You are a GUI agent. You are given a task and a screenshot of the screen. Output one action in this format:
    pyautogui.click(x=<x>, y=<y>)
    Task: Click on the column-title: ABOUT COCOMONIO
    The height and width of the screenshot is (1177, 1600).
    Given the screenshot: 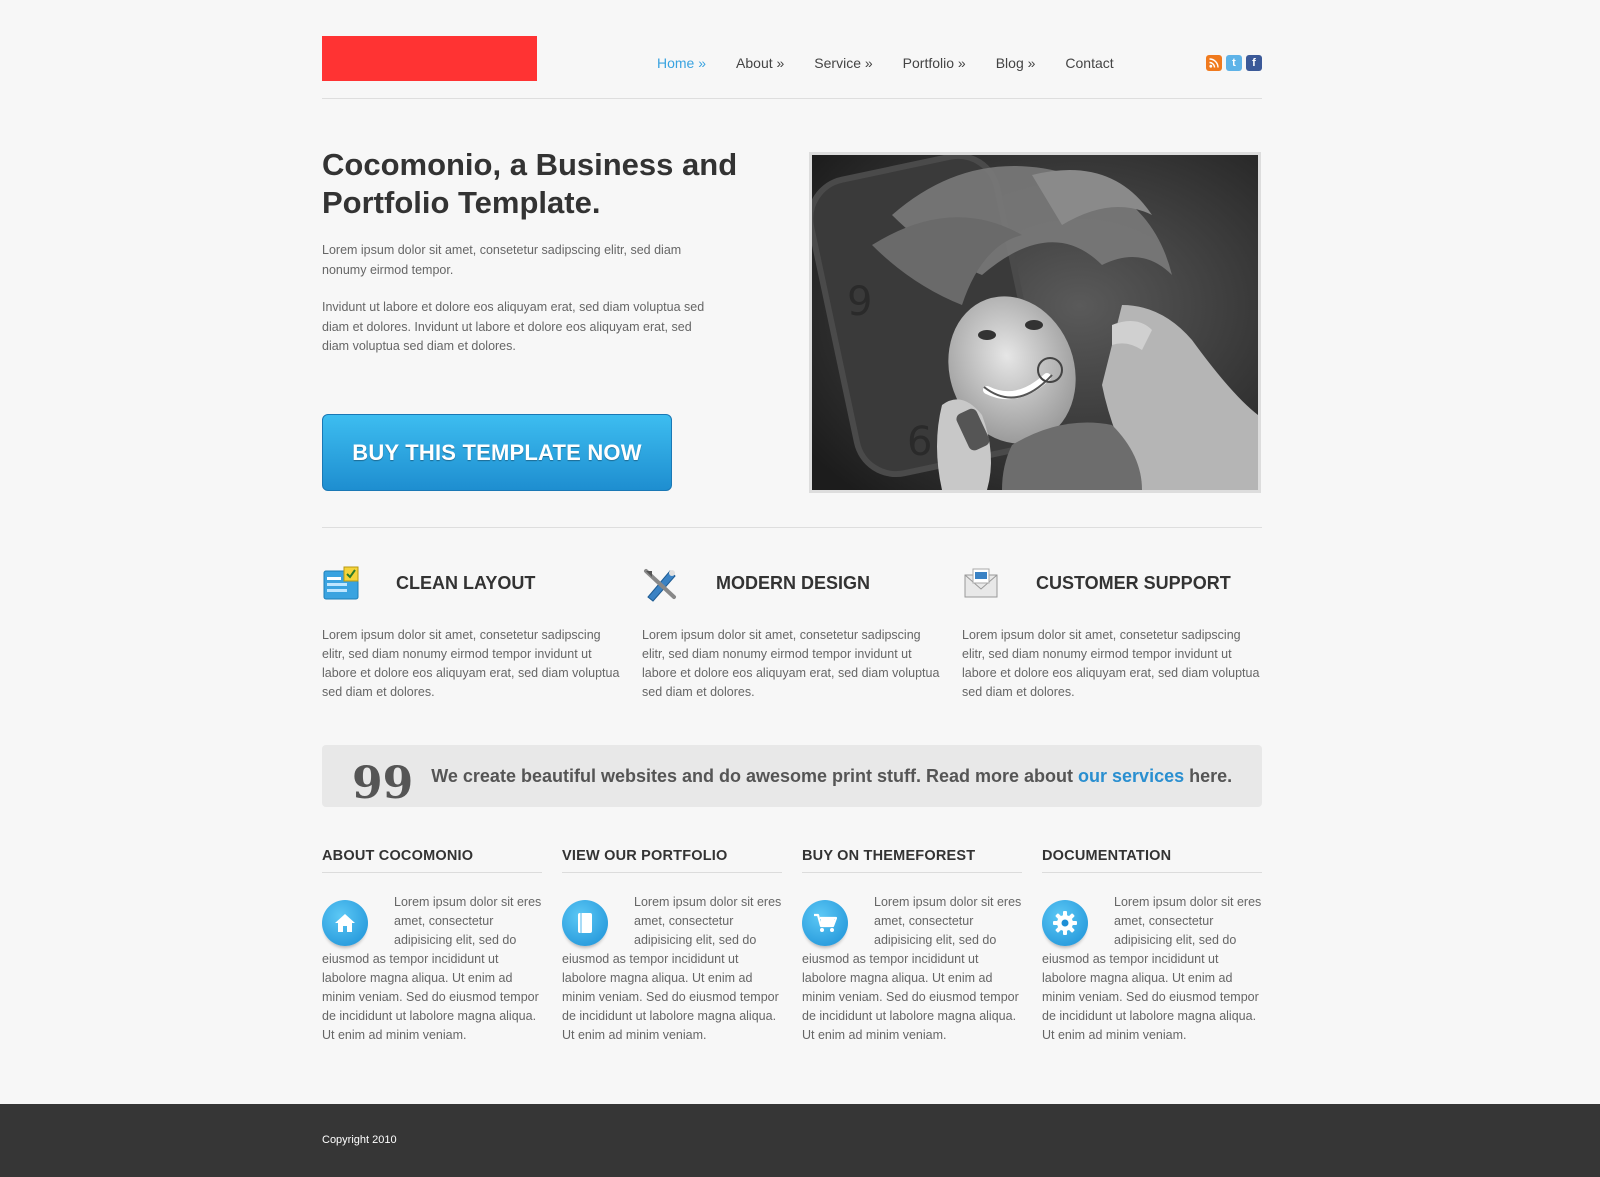 What is the action you would take?
    pyautogui.click(x=432, y=860)
    